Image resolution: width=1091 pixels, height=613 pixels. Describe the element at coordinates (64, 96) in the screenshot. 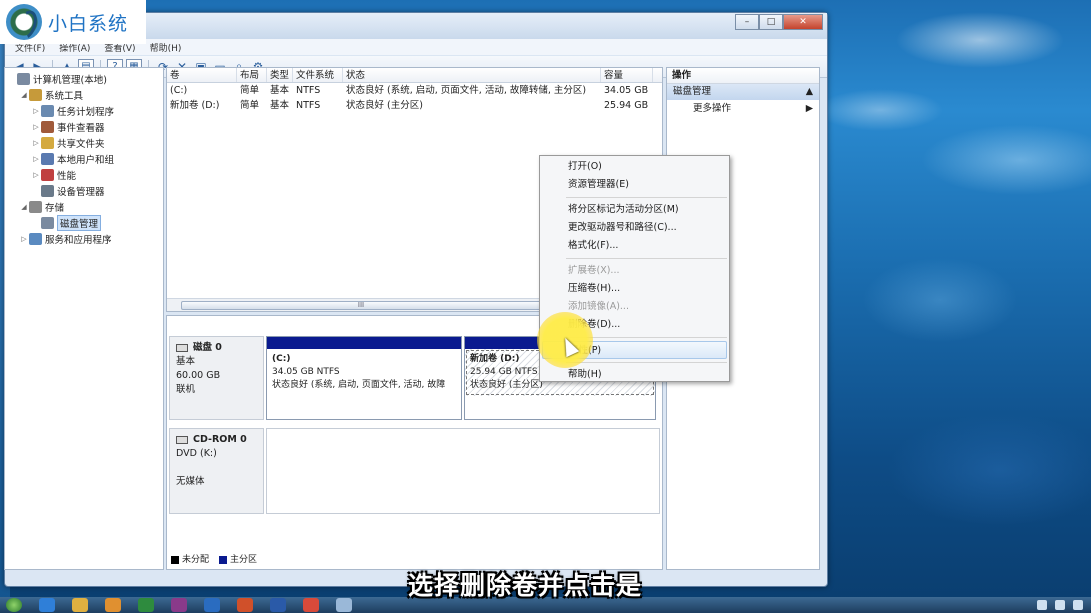

I see `tree-item-label: 系统工具` at that location.